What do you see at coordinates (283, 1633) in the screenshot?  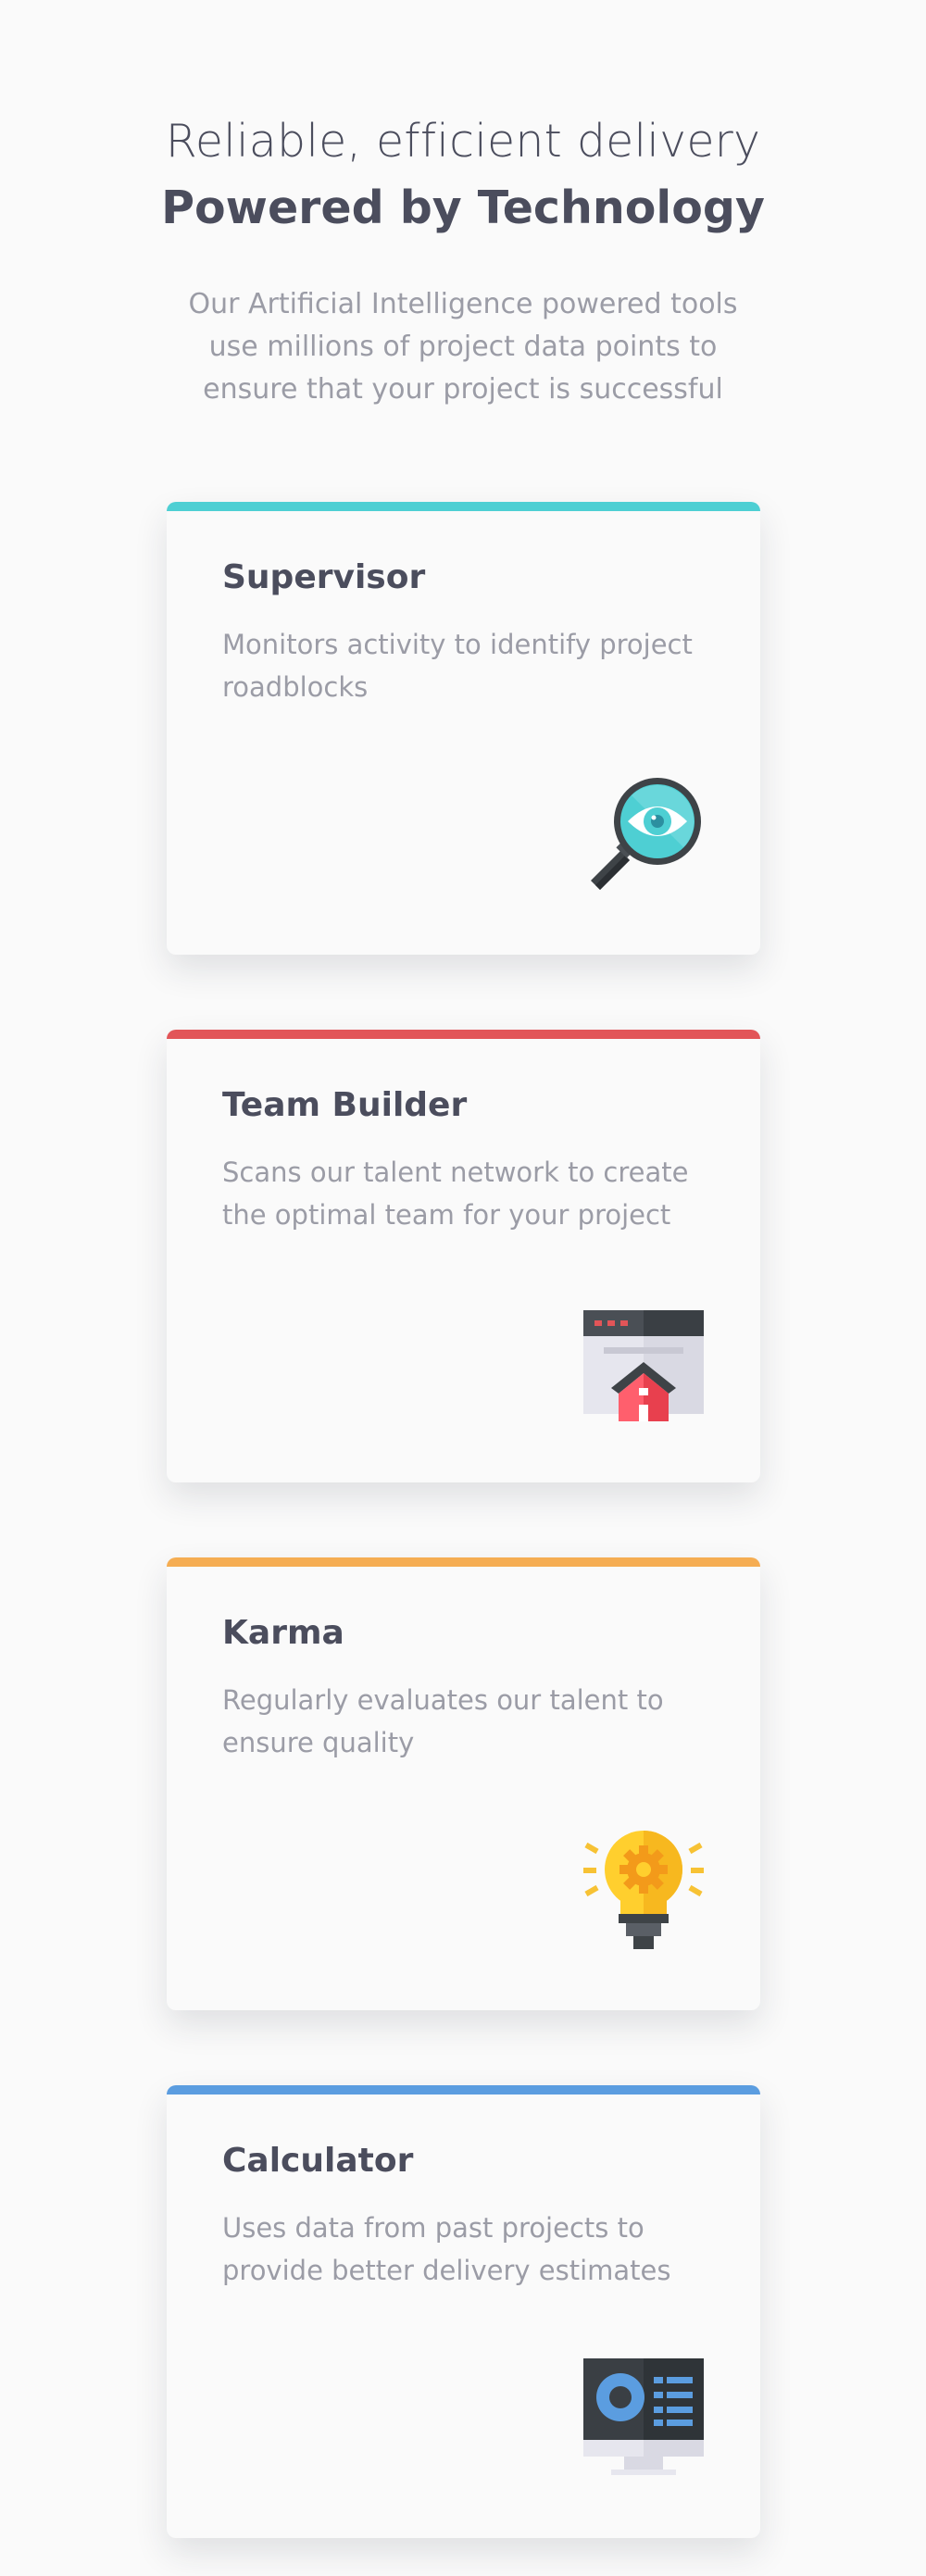 I see `card-title: Karma` at bounding box center [283, 1633].